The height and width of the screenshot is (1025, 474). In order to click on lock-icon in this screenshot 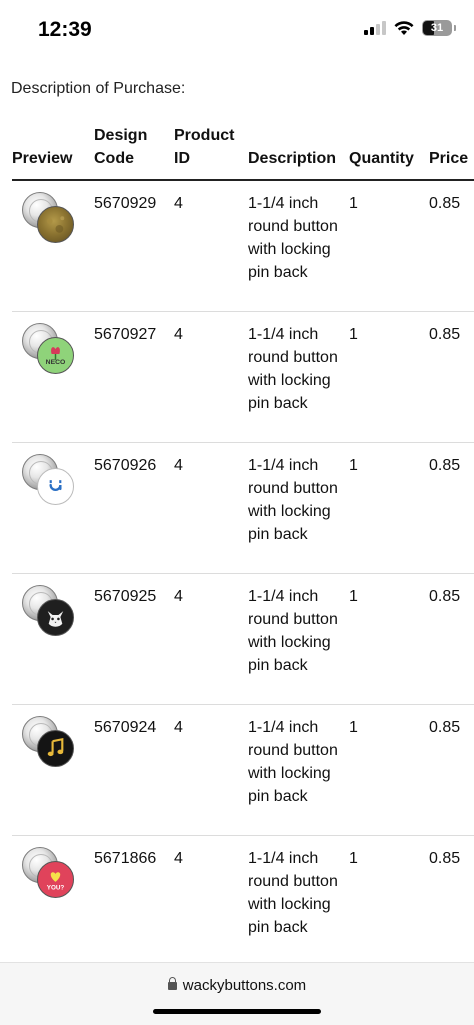, I will do `click(172, 983)`.